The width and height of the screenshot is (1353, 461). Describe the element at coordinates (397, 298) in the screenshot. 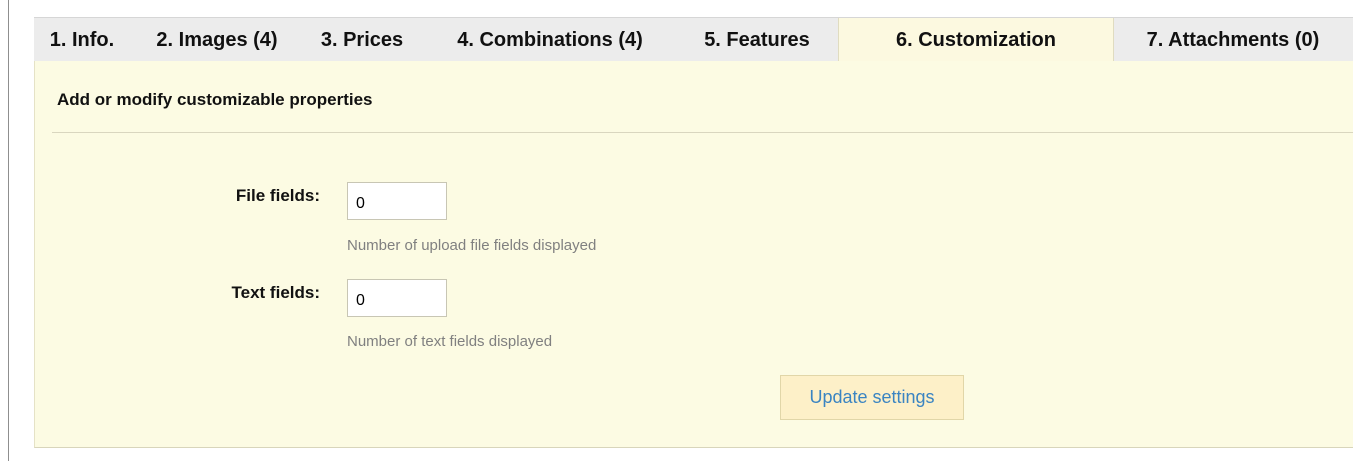

I see `text-fields-input` at that location.